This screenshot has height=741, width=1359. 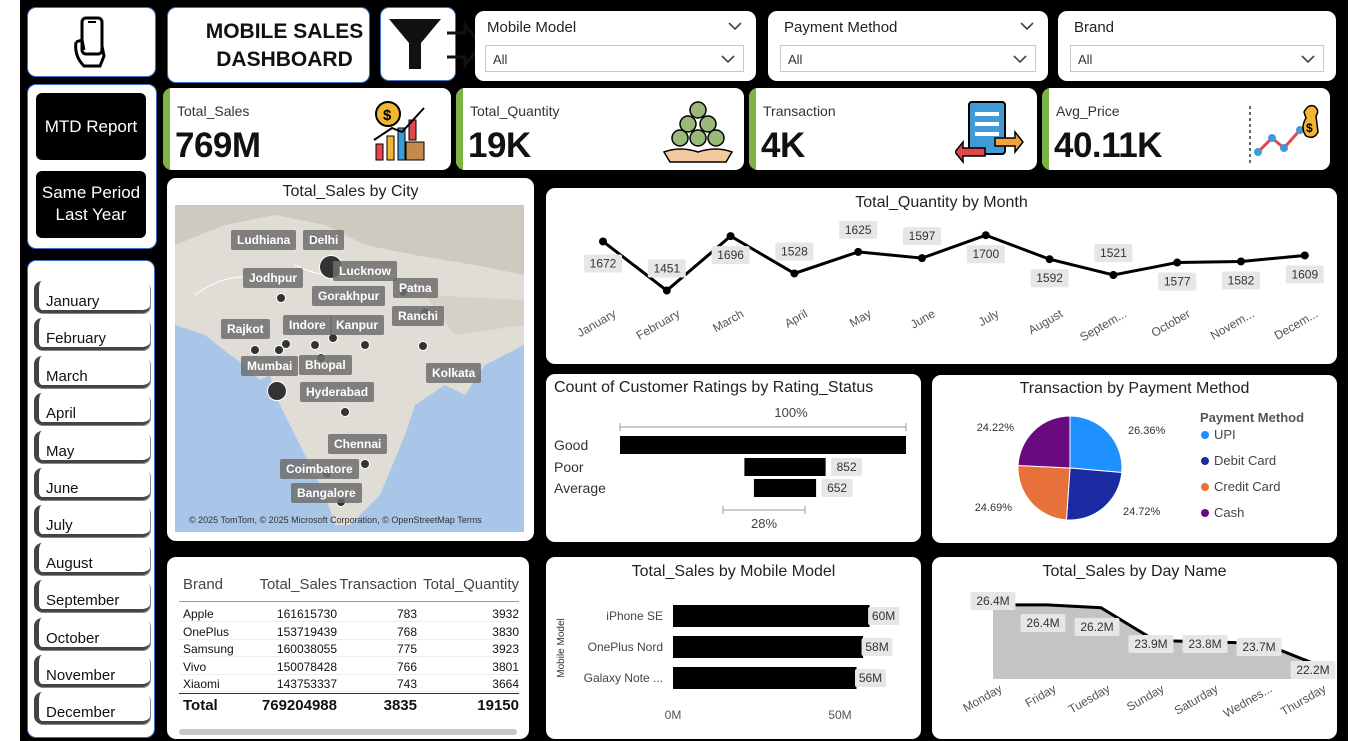 What do you see at coordinates (92, 633) in the screenshot?
I see `month-button-october: October` at bounding box center [92, 633].